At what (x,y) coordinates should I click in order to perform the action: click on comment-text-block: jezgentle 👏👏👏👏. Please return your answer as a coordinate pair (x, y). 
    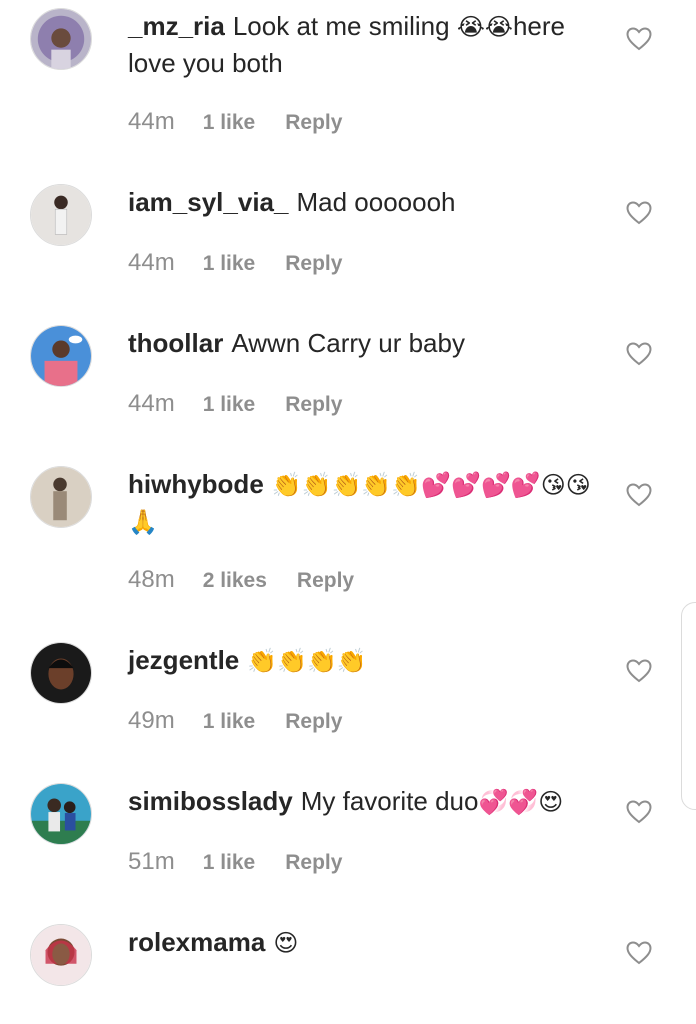
    Looking at the image, I should click on (363, 660).